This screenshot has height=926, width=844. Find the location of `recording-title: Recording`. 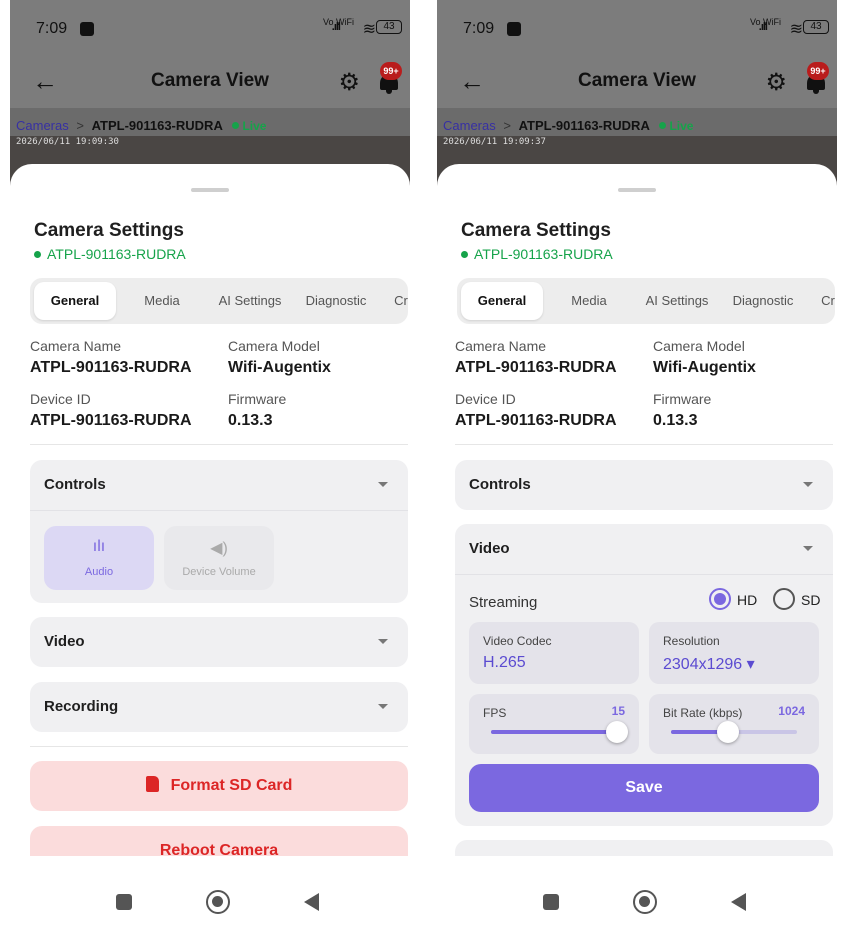

recording-title: Recording is located at coordinates (81, 706).